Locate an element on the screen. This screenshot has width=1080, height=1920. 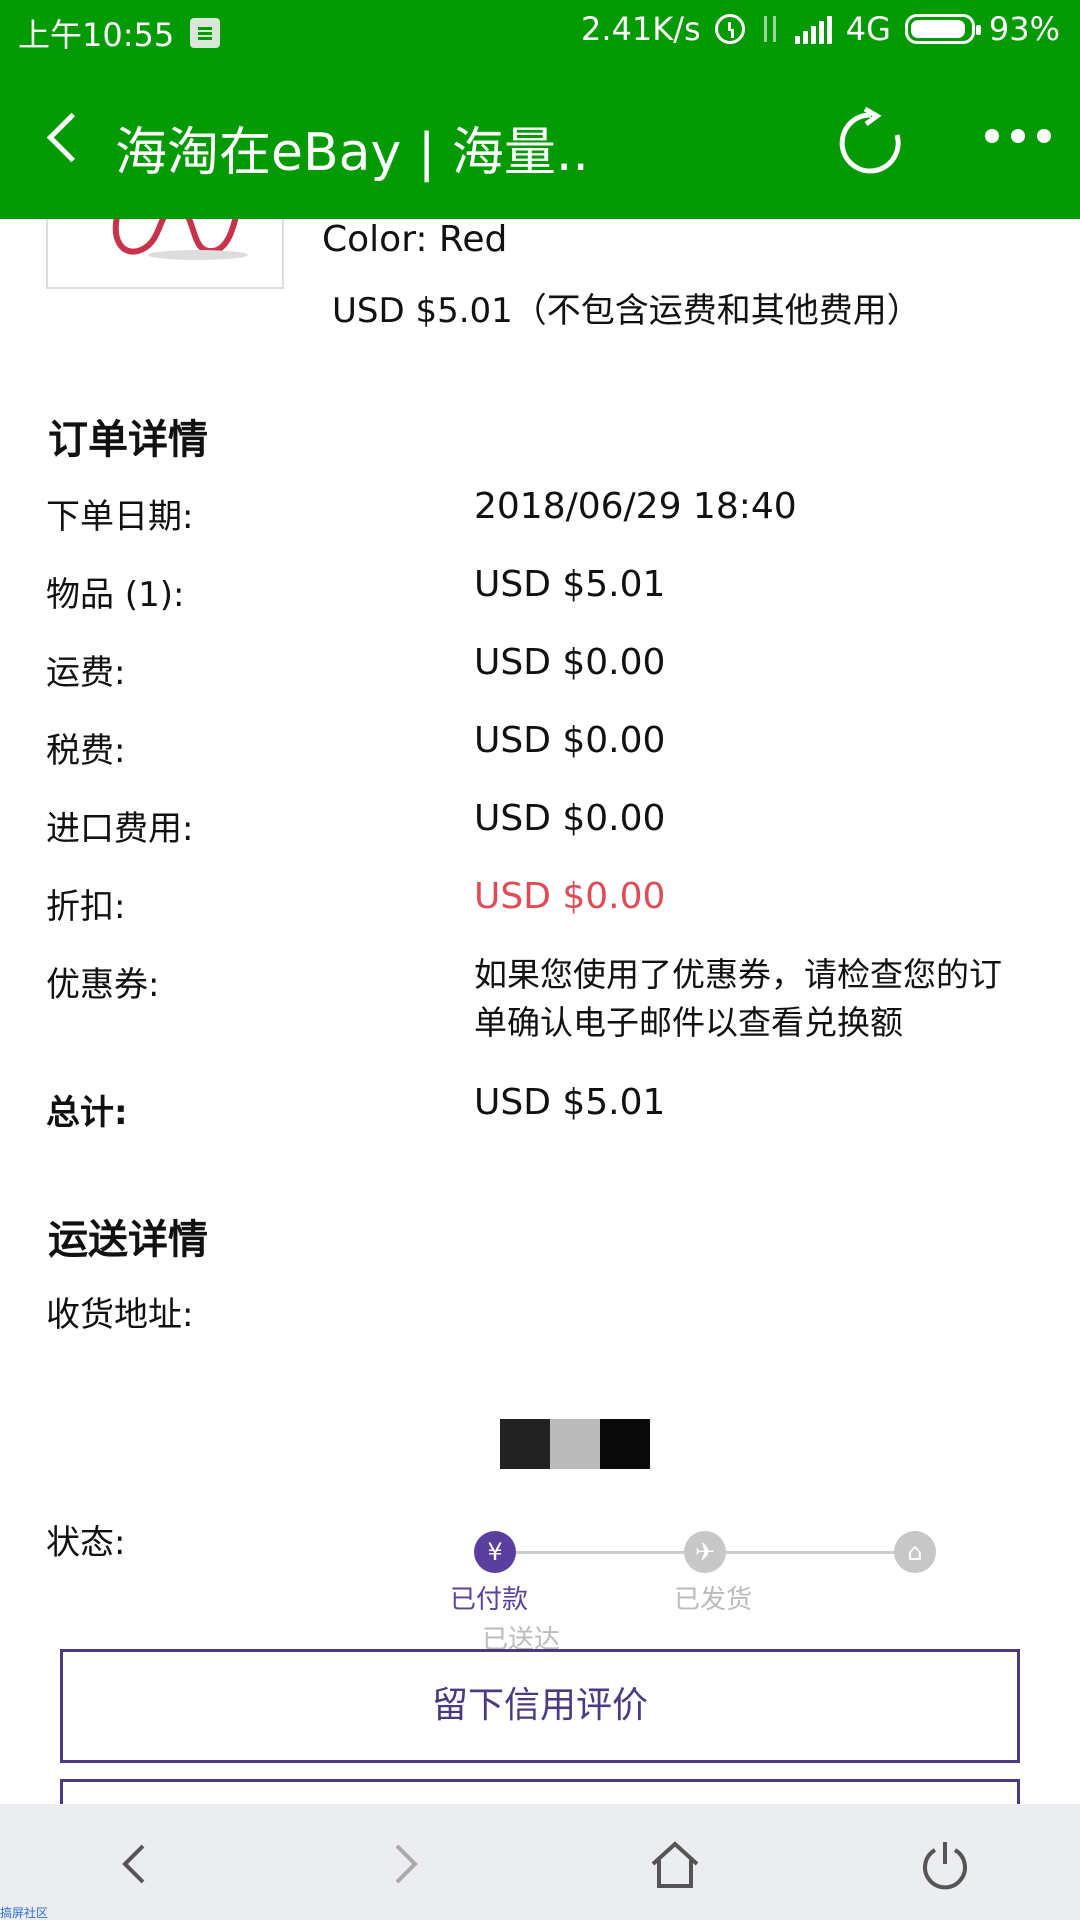
redacted-address-block is located at coordinates (575, 1444).